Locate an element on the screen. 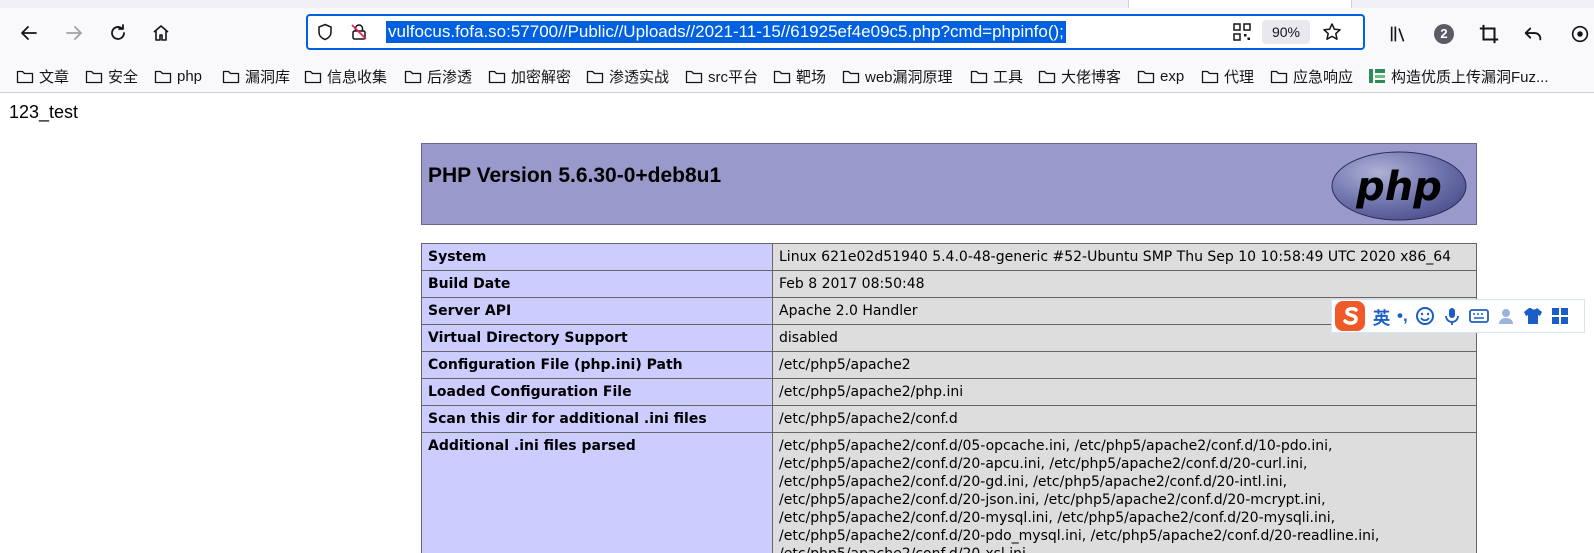  tab-fragment is located at coordinates (1240, 4).